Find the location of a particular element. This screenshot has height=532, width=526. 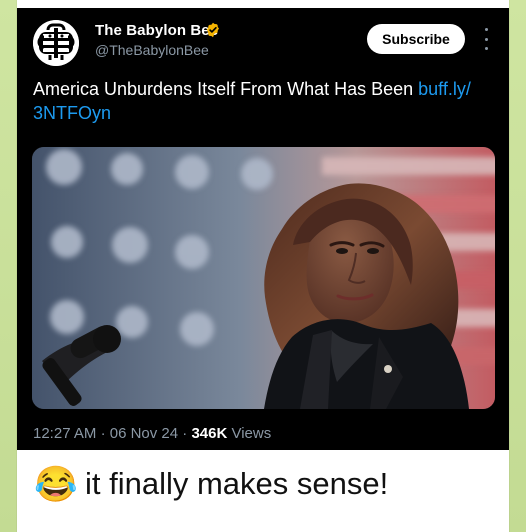

views-label: Views is located at coordinates (249, 433).